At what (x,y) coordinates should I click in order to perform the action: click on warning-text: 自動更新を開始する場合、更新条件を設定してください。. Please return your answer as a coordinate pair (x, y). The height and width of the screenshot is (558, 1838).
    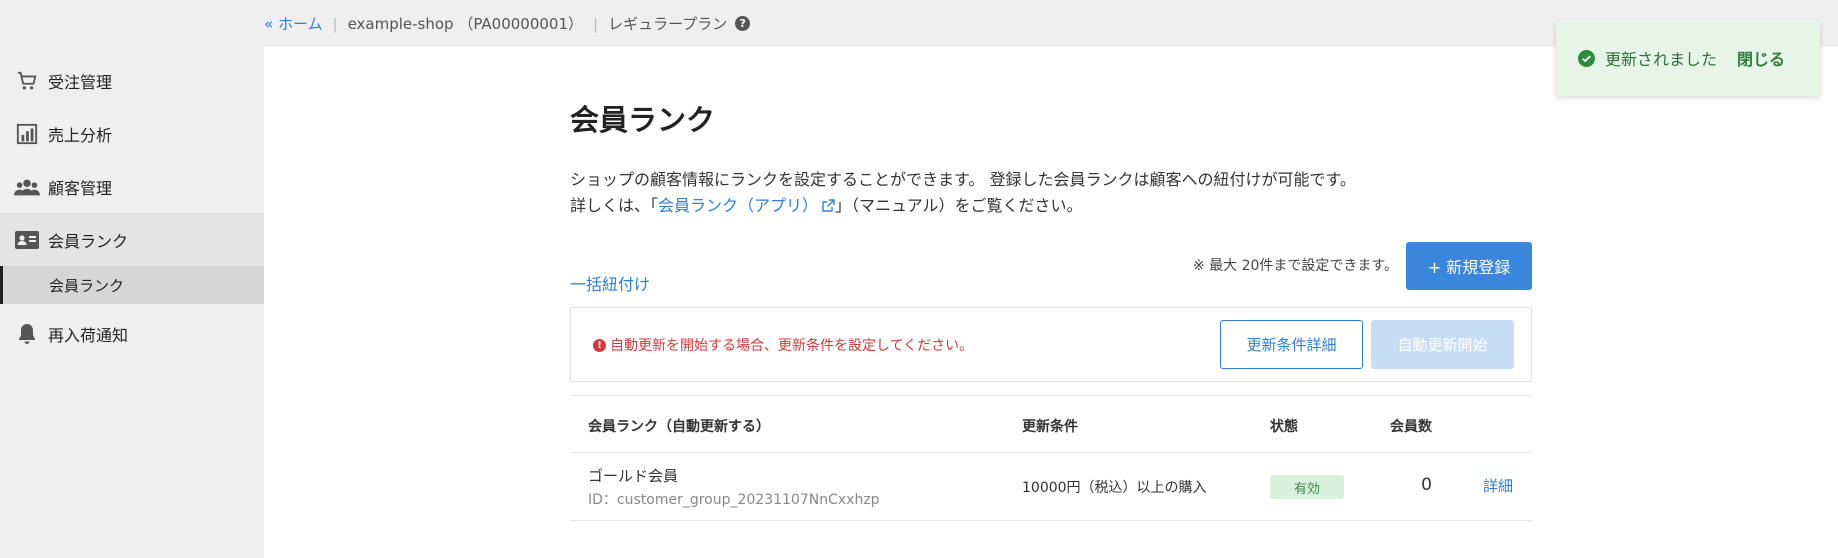
    Looking at the image, I should click on (792, 346).